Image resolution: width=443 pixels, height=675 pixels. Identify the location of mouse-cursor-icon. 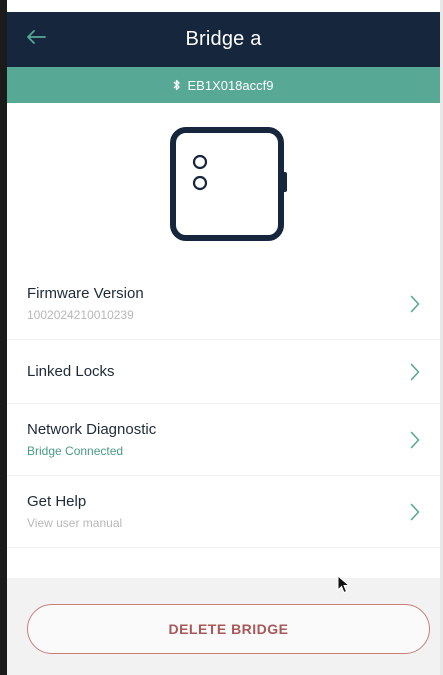
(344, 587).